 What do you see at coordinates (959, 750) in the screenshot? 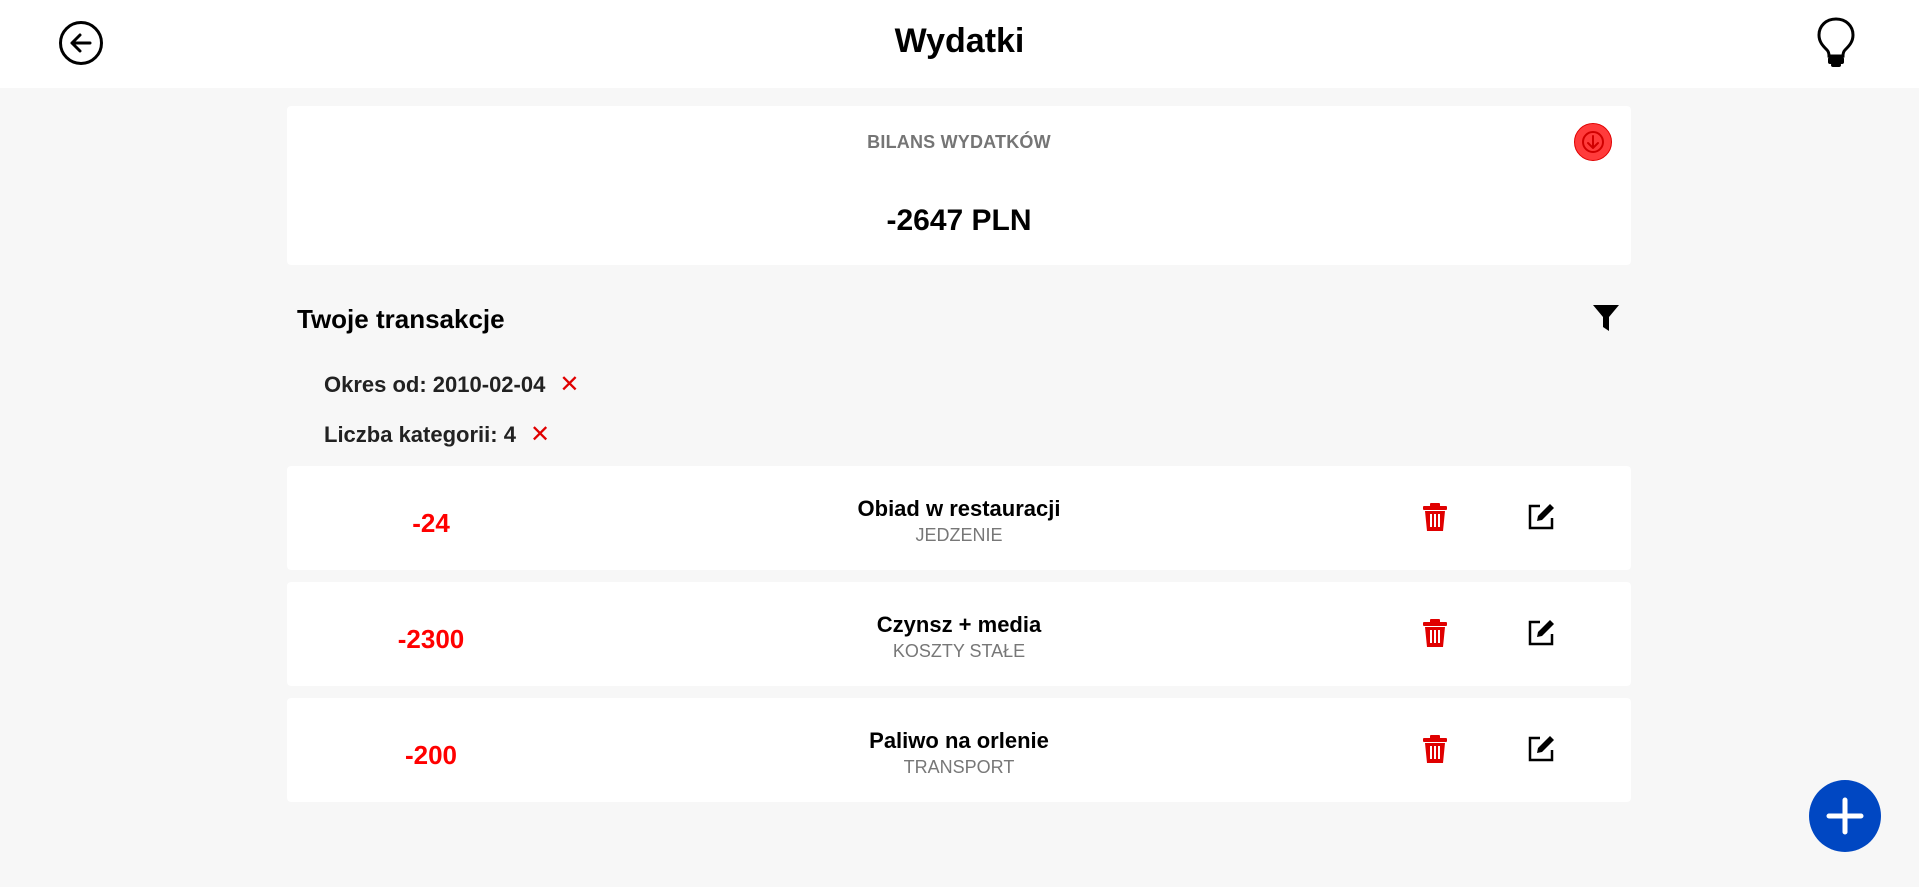
I see `transaction-row: -200 Paliwo na orlenie TRANSPORT` at bounding box center [959, 750].